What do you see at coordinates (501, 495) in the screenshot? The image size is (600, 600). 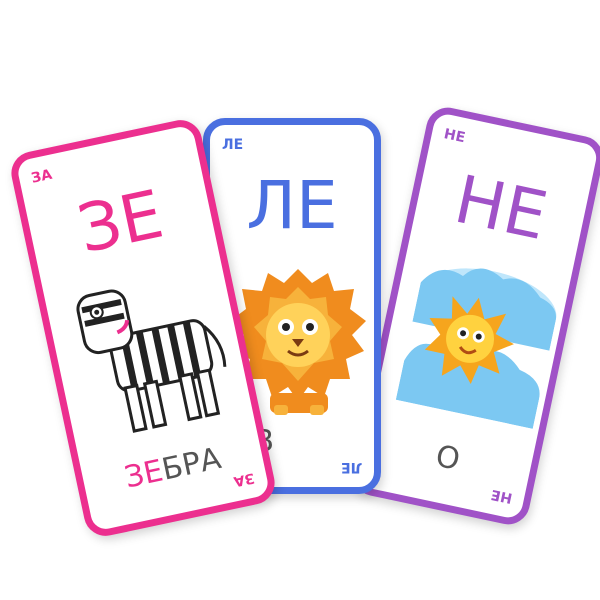 I see `card-corner-label-bottom: НЕ` at bounding box center [501, 495].